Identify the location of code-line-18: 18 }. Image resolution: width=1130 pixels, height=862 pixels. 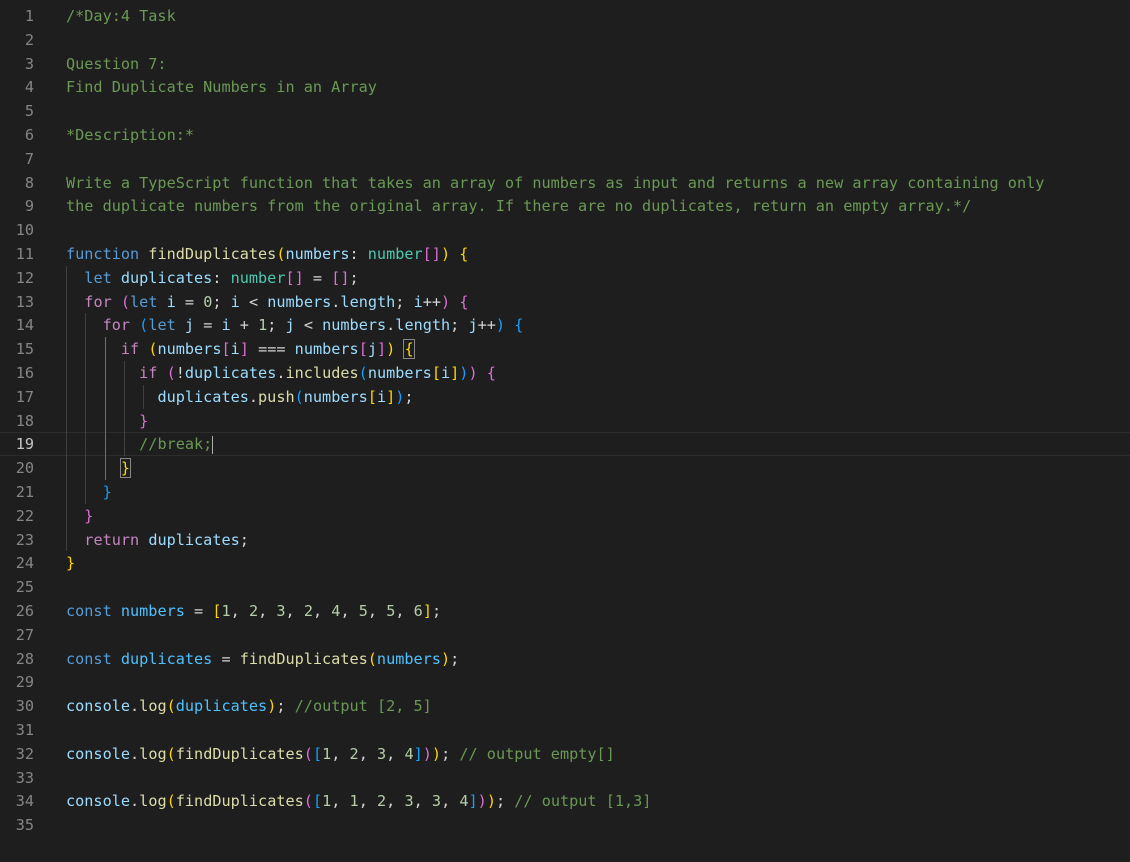
(565, 421).